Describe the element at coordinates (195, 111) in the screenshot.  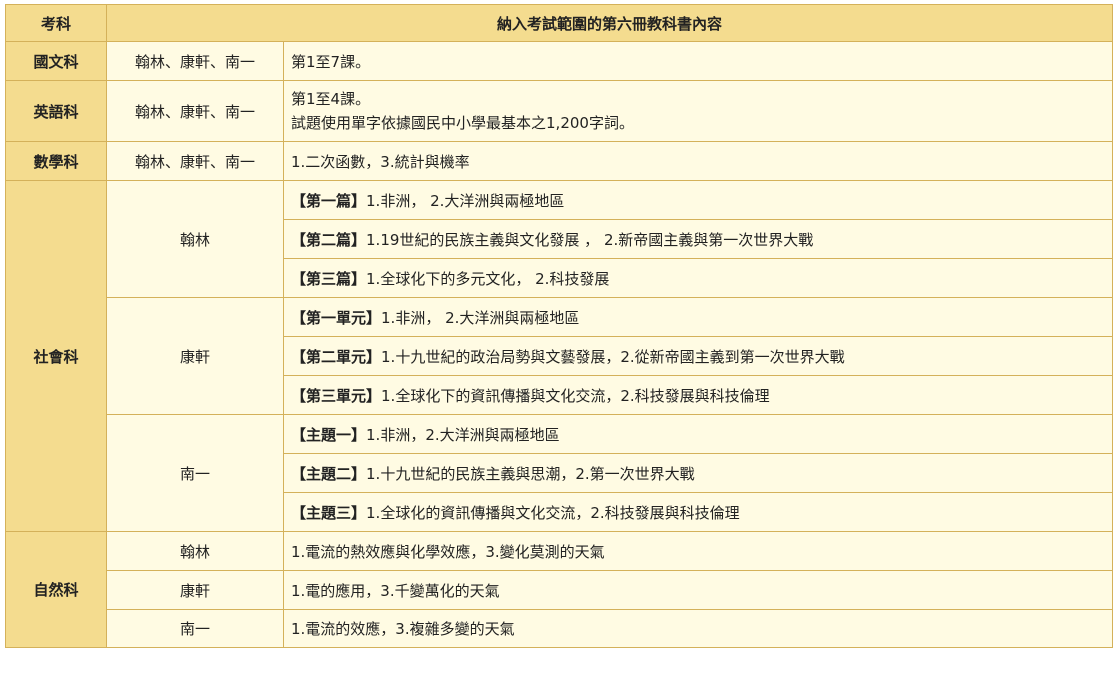
I see `publishers-english: 翰林、康軒、南一` at that location.